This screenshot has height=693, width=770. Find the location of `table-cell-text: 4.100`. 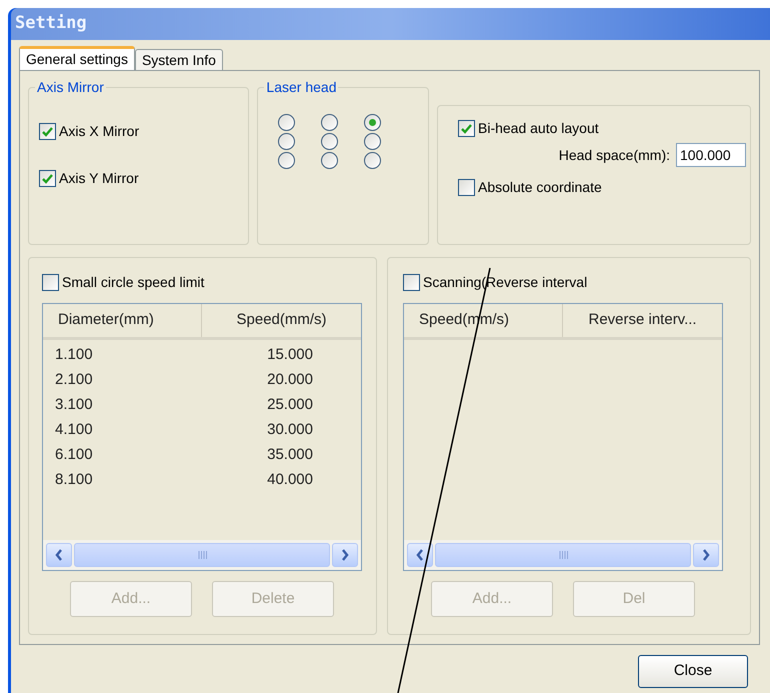

table-cell-text: 4.100 is located at coordinates (74, 430).